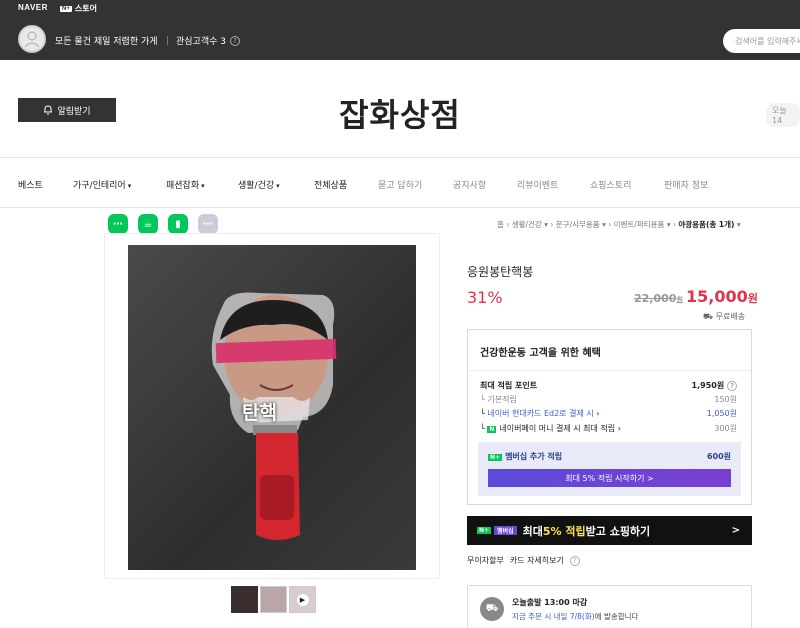 This screenshot has height=628, width=800. Describe the element at coordinates (609, 478) in the screenshot. I see `membership-start-button: 최대 5% 적립 시작하기 >` at that location.